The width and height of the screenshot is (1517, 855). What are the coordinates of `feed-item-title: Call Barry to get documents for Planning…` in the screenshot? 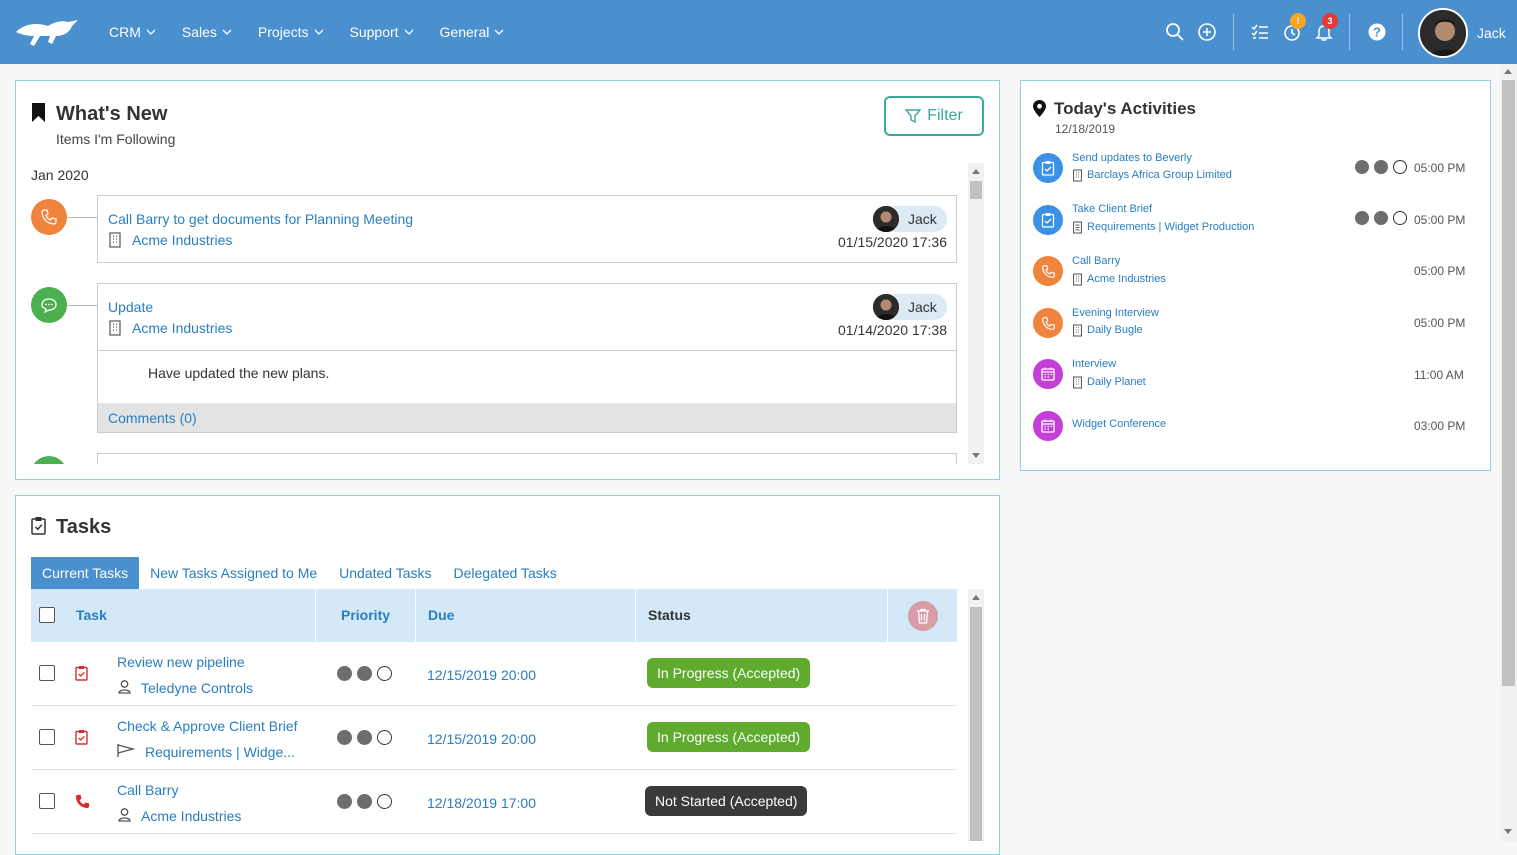 It's located at (260, 219).